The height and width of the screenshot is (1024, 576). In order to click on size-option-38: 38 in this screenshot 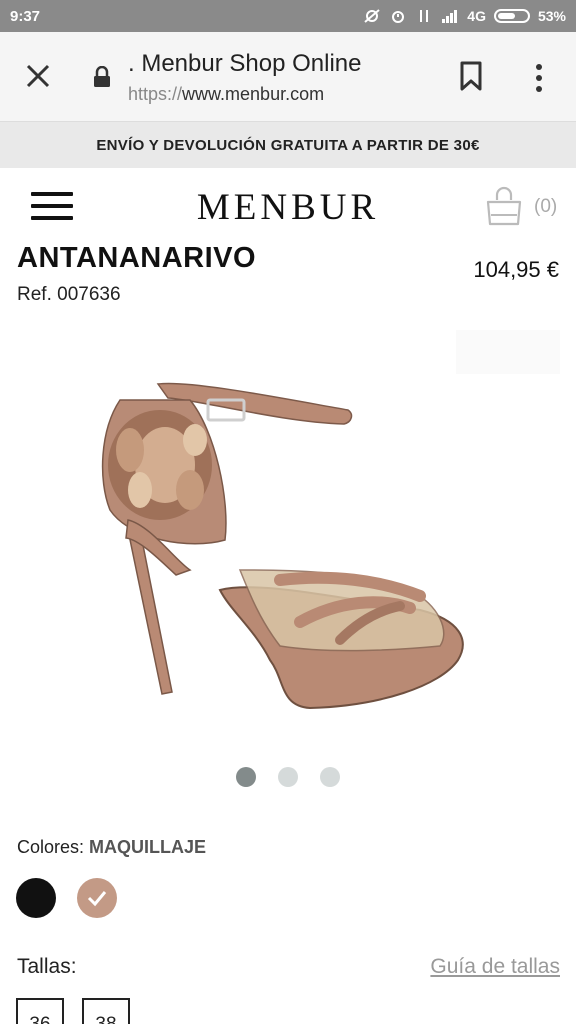, I will do `click(106, 1011)`.